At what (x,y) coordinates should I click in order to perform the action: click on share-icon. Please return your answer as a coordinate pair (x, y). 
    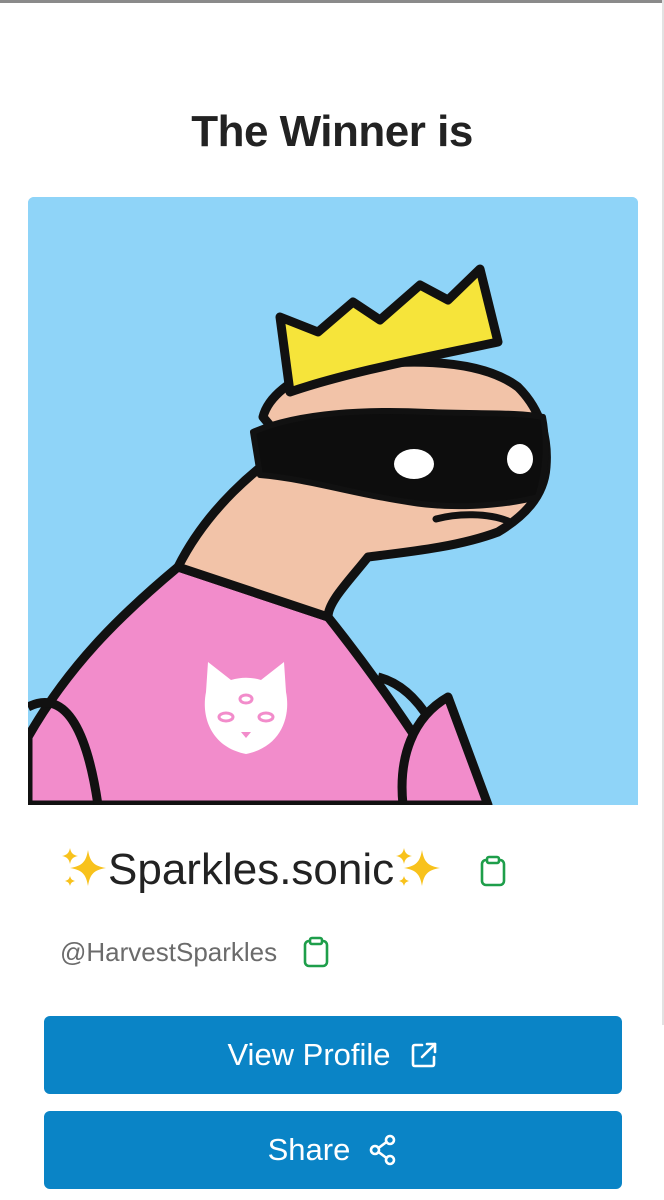
    Looking at the image, I should click on (383, 1150).